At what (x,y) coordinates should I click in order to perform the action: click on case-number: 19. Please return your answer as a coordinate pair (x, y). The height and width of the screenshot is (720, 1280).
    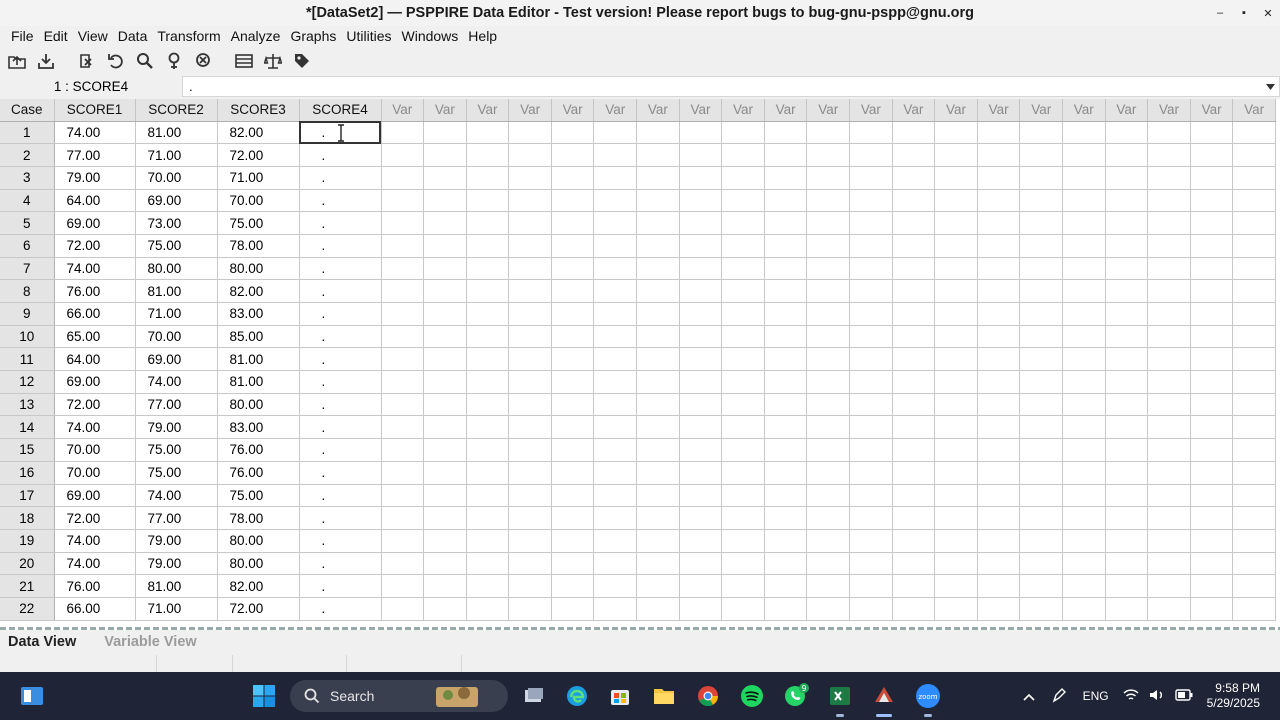
    Looking at the image, I should click on (27, 541).